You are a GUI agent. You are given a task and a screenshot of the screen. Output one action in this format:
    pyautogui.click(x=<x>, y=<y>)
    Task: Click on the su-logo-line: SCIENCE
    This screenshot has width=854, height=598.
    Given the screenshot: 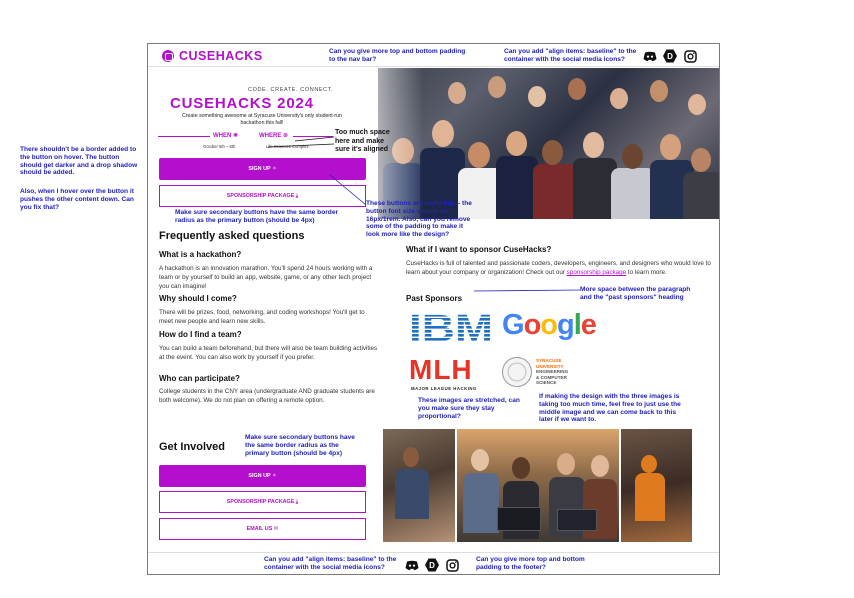 What is the action you would take?
    pyautogui.click(x=546, y=382)
    